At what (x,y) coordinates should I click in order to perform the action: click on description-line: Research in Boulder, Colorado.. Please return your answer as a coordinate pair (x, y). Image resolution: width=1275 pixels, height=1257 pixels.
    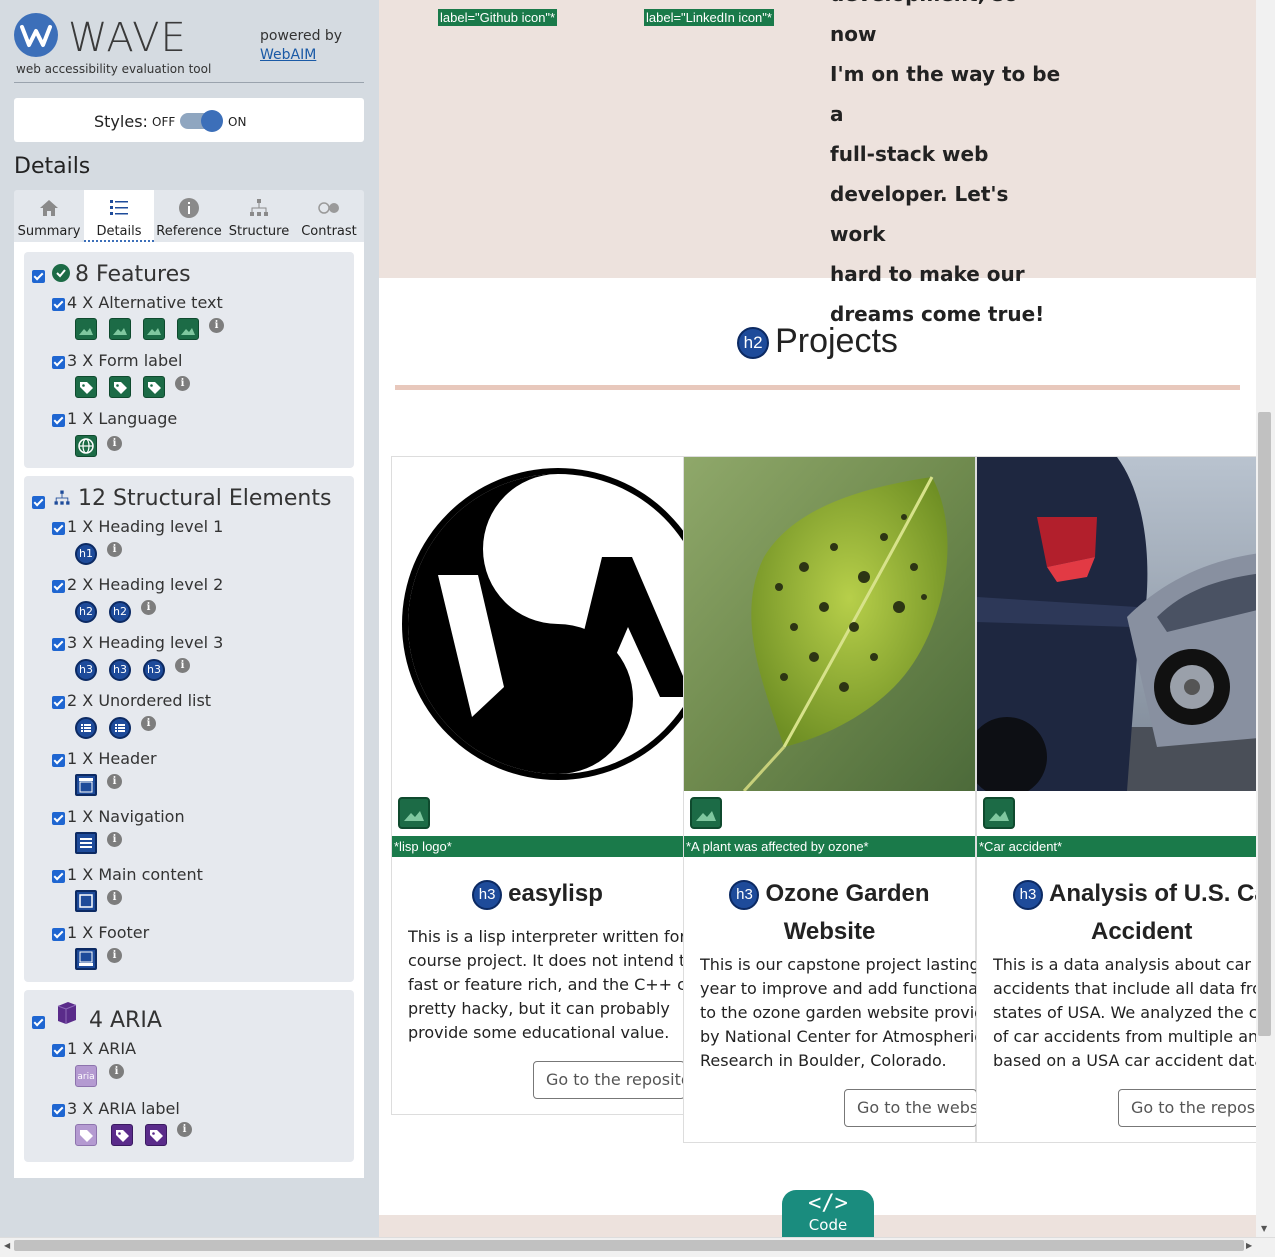
    Looking at the image, I should click on (823, 1060).